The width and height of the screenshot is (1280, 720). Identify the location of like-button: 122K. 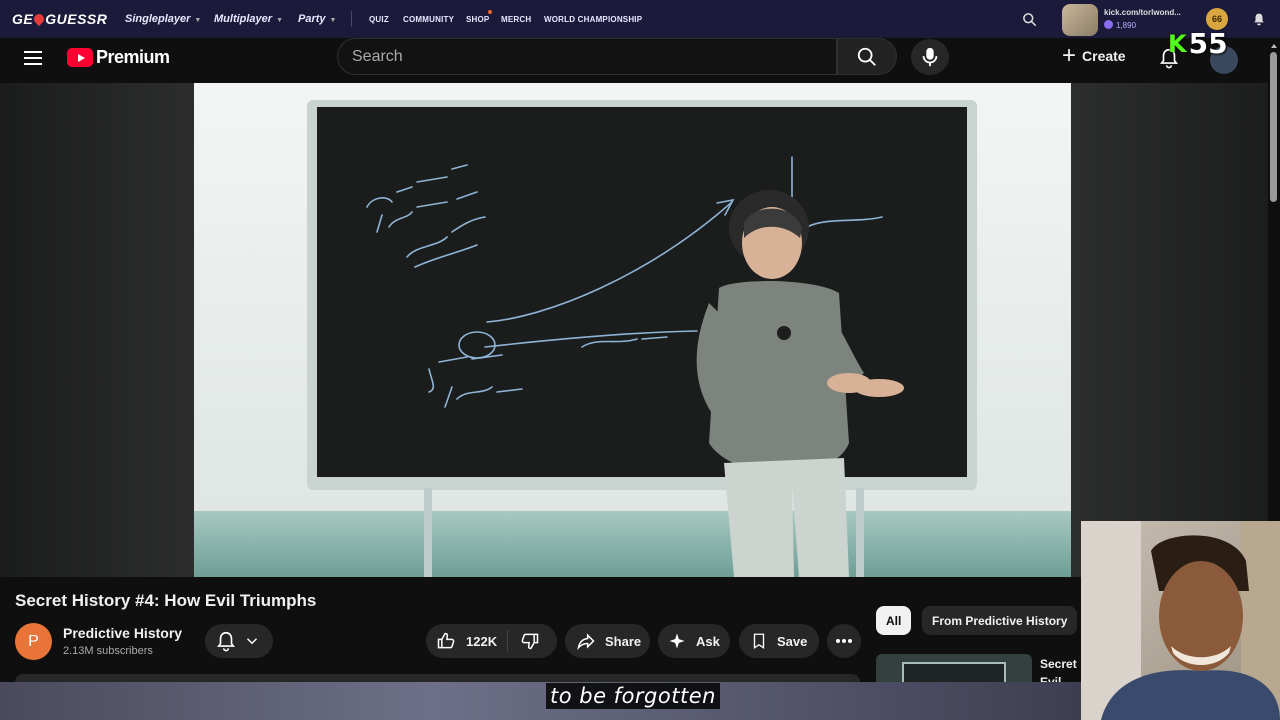
(467, 641).